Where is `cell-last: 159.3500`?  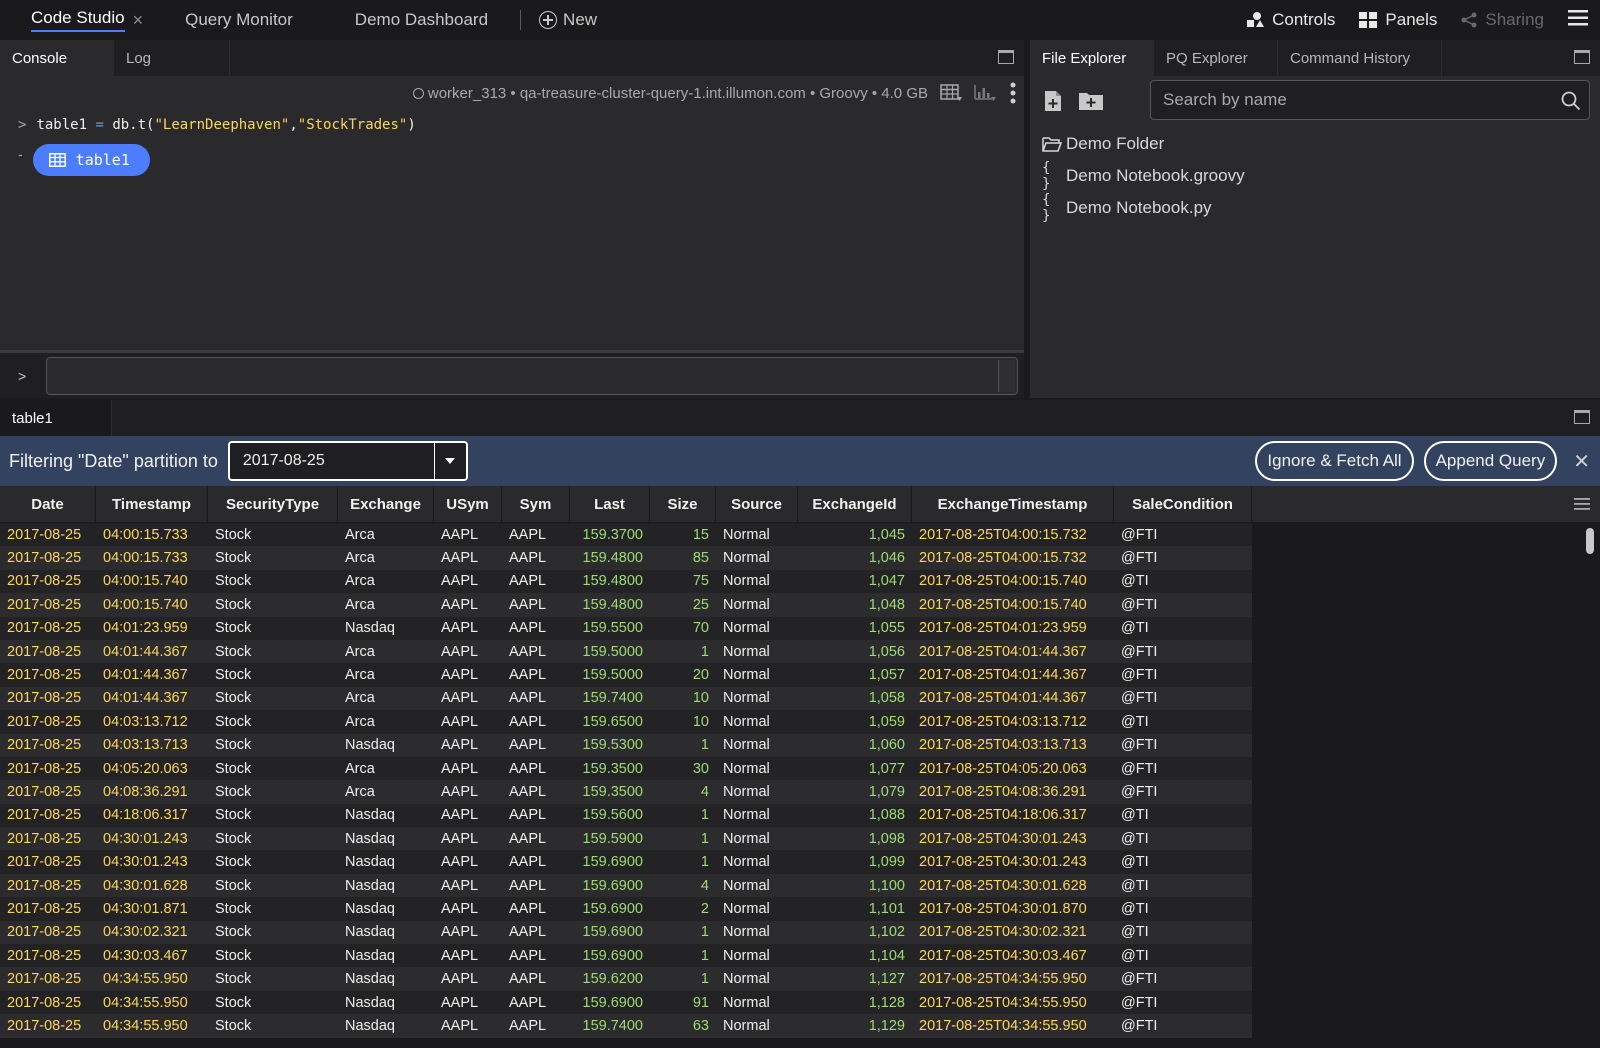 cell-last: 159.3500 is located at coordinates (610, 791).